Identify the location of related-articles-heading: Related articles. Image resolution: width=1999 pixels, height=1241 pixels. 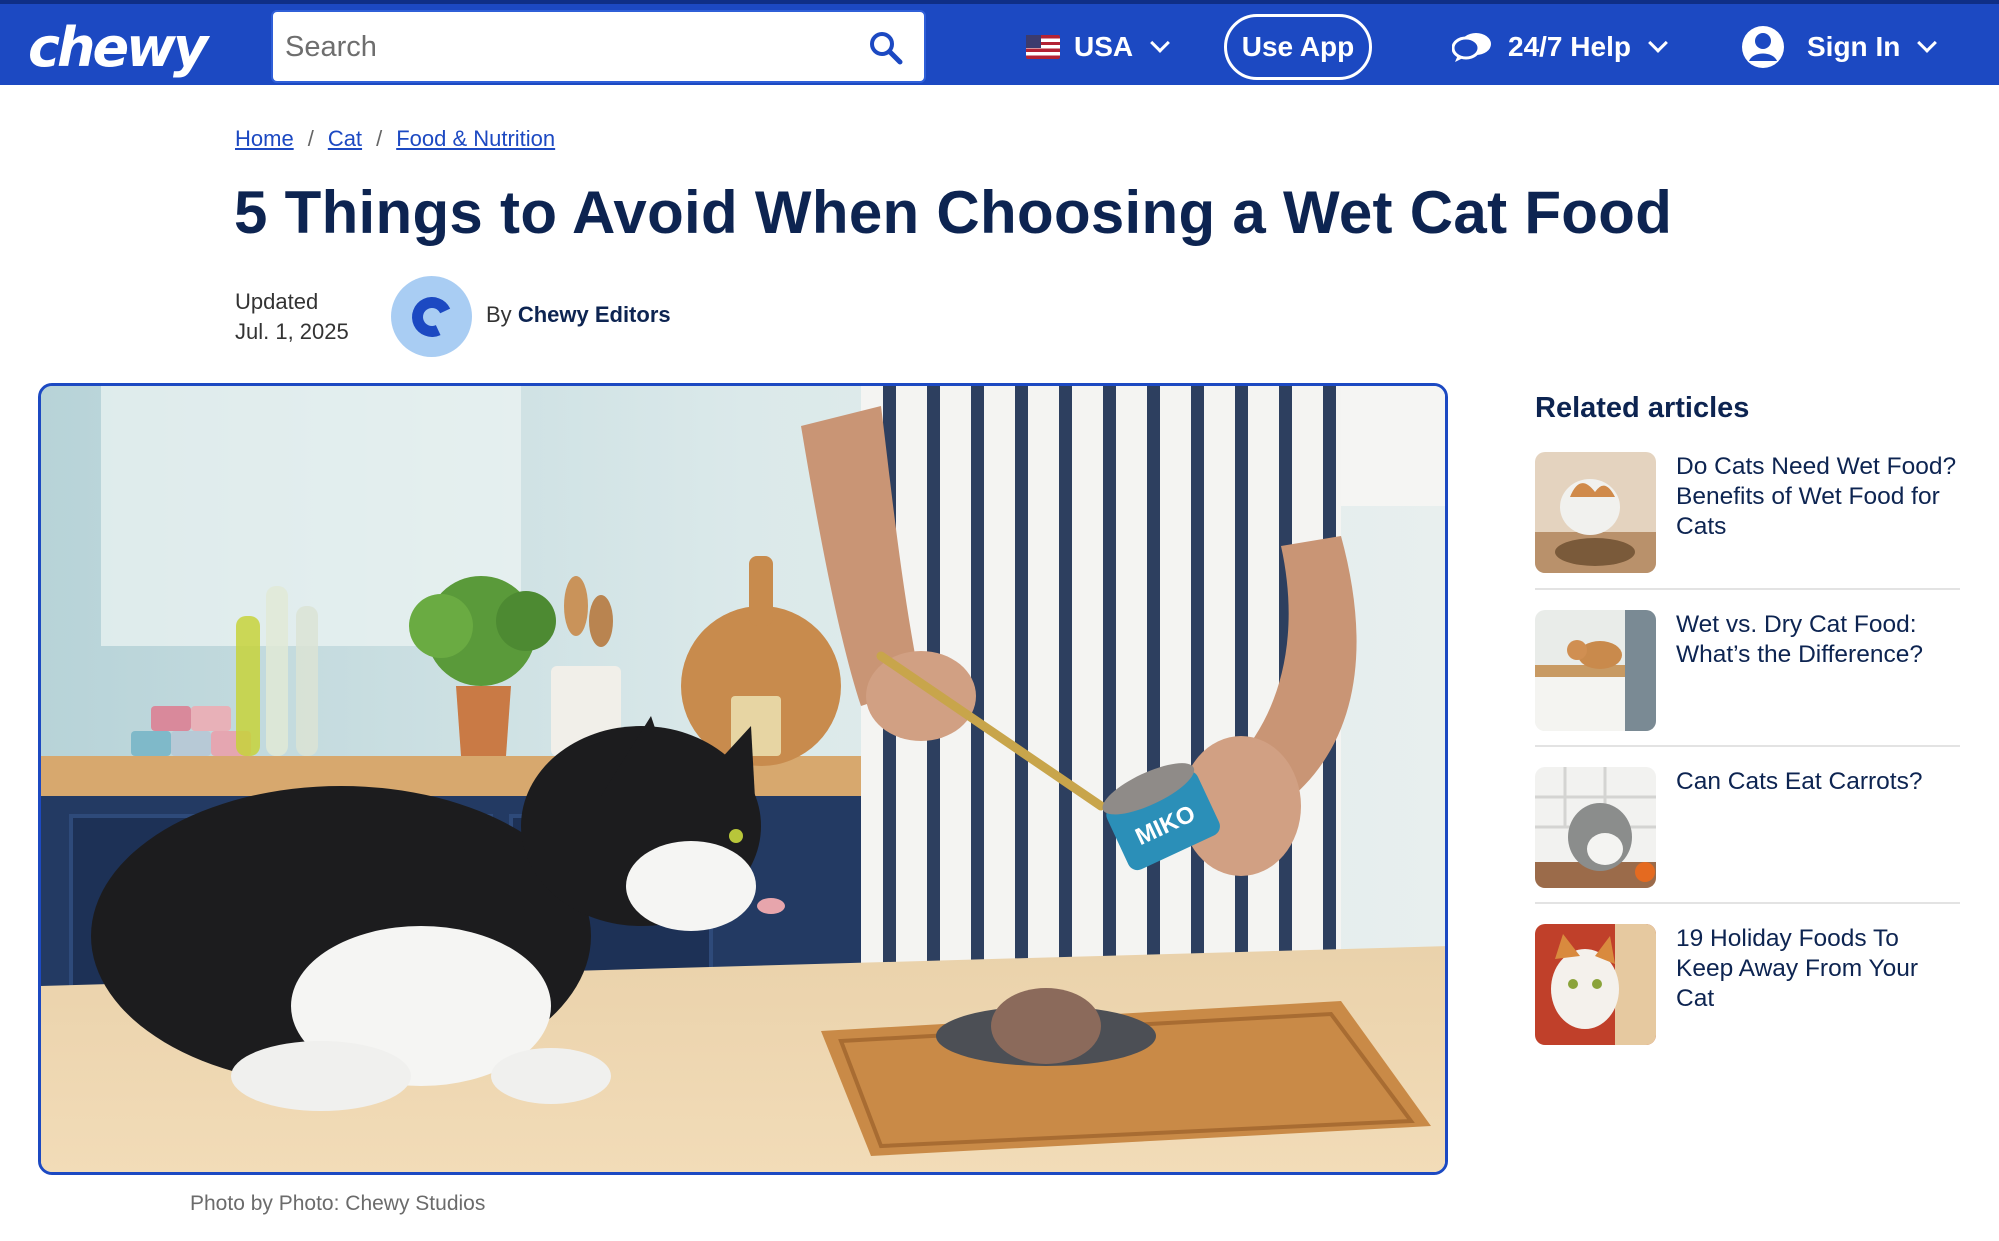
(1642, 408).